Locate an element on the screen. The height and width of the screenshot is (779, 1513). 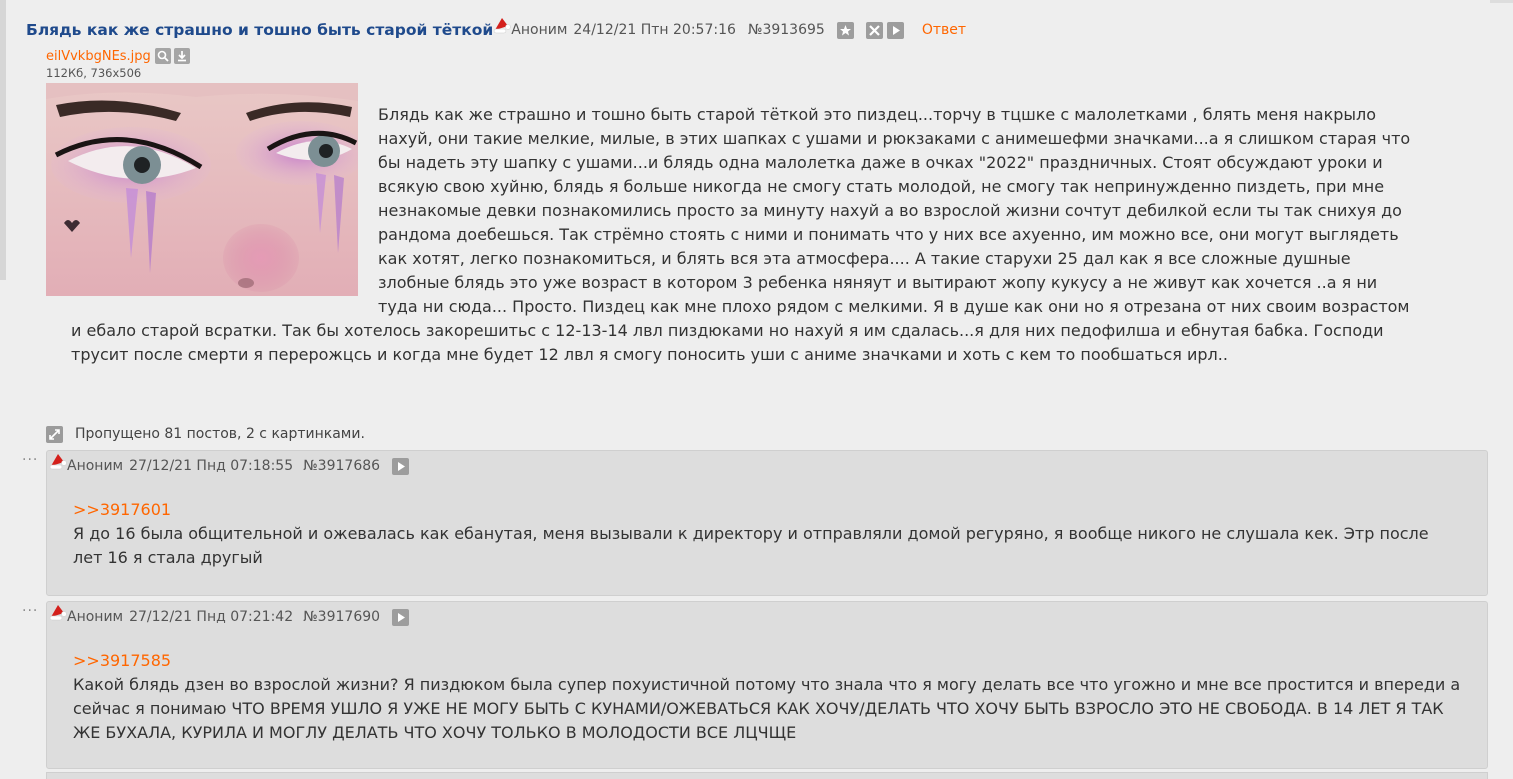
reply-link: Ответ is located at coordinates (944, 30).